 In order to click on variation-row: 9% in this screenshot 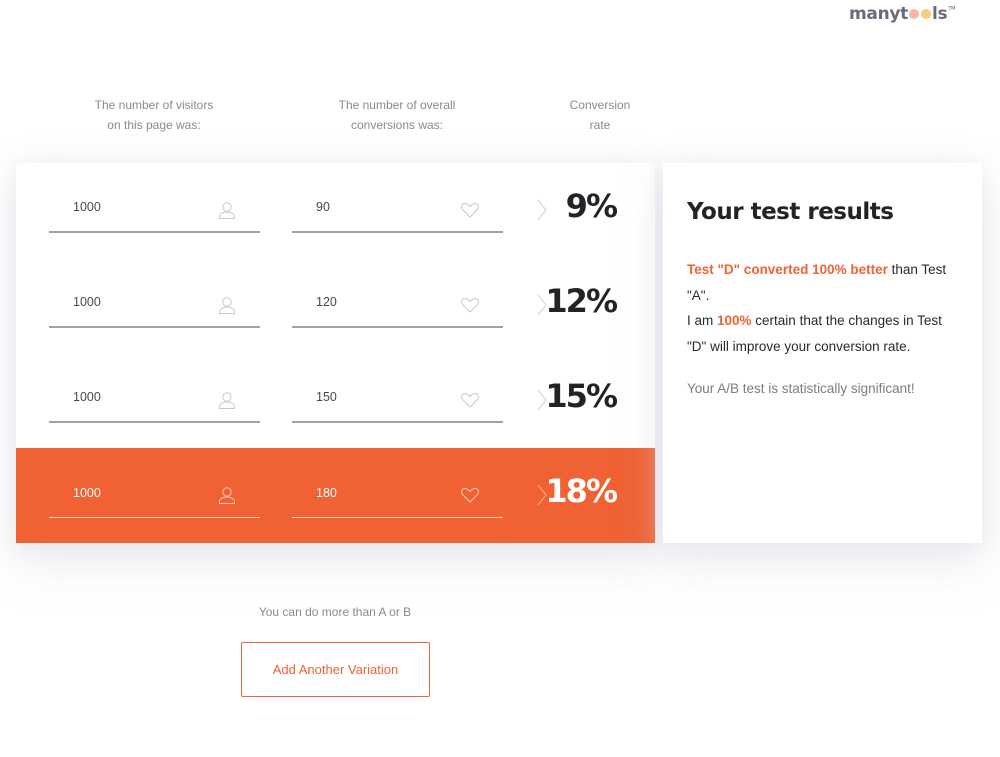, I will do `click(335, 210)`.